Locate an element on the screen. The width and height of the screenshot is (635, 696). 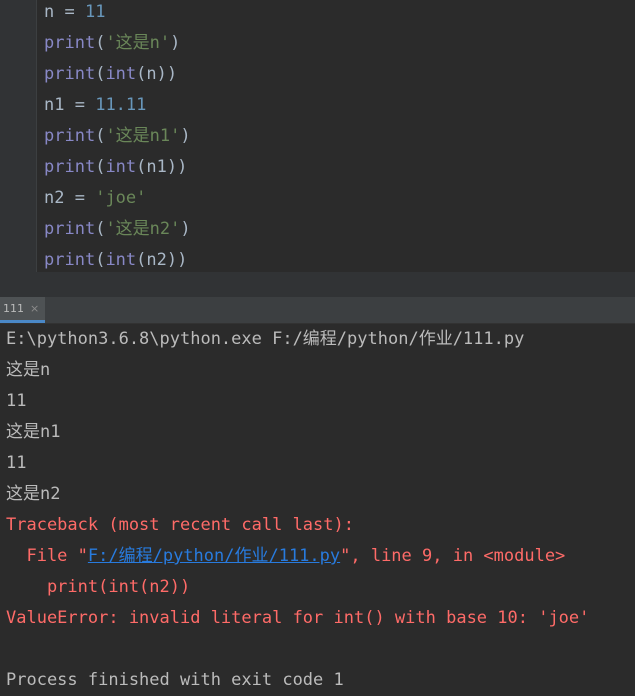
run-tab-label: 111 is located at coordinates (13, 308).